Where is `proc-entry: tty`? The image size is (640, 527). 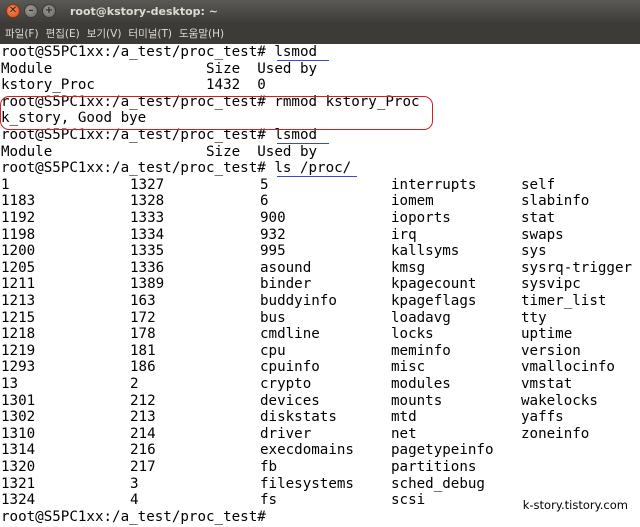 proc-entry: tty is located at coordinates (534, 317).